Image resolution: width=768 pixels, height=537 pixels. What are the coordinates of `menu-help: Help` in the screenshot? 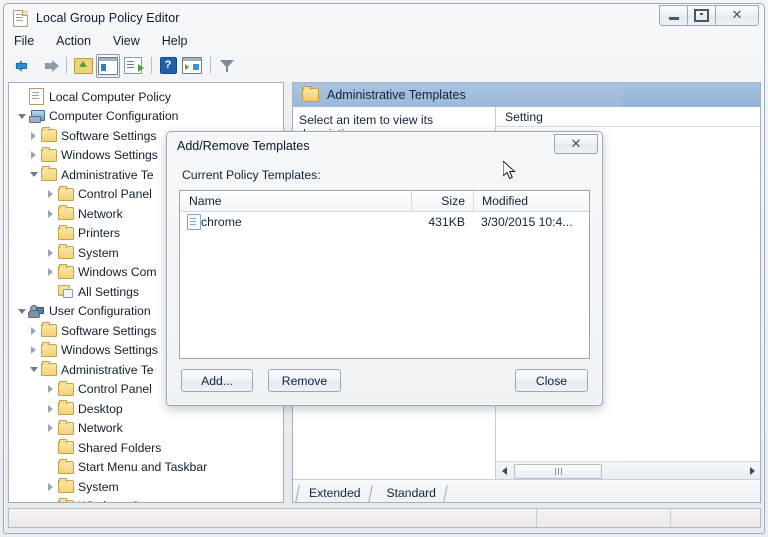 It's located at (180, 41).